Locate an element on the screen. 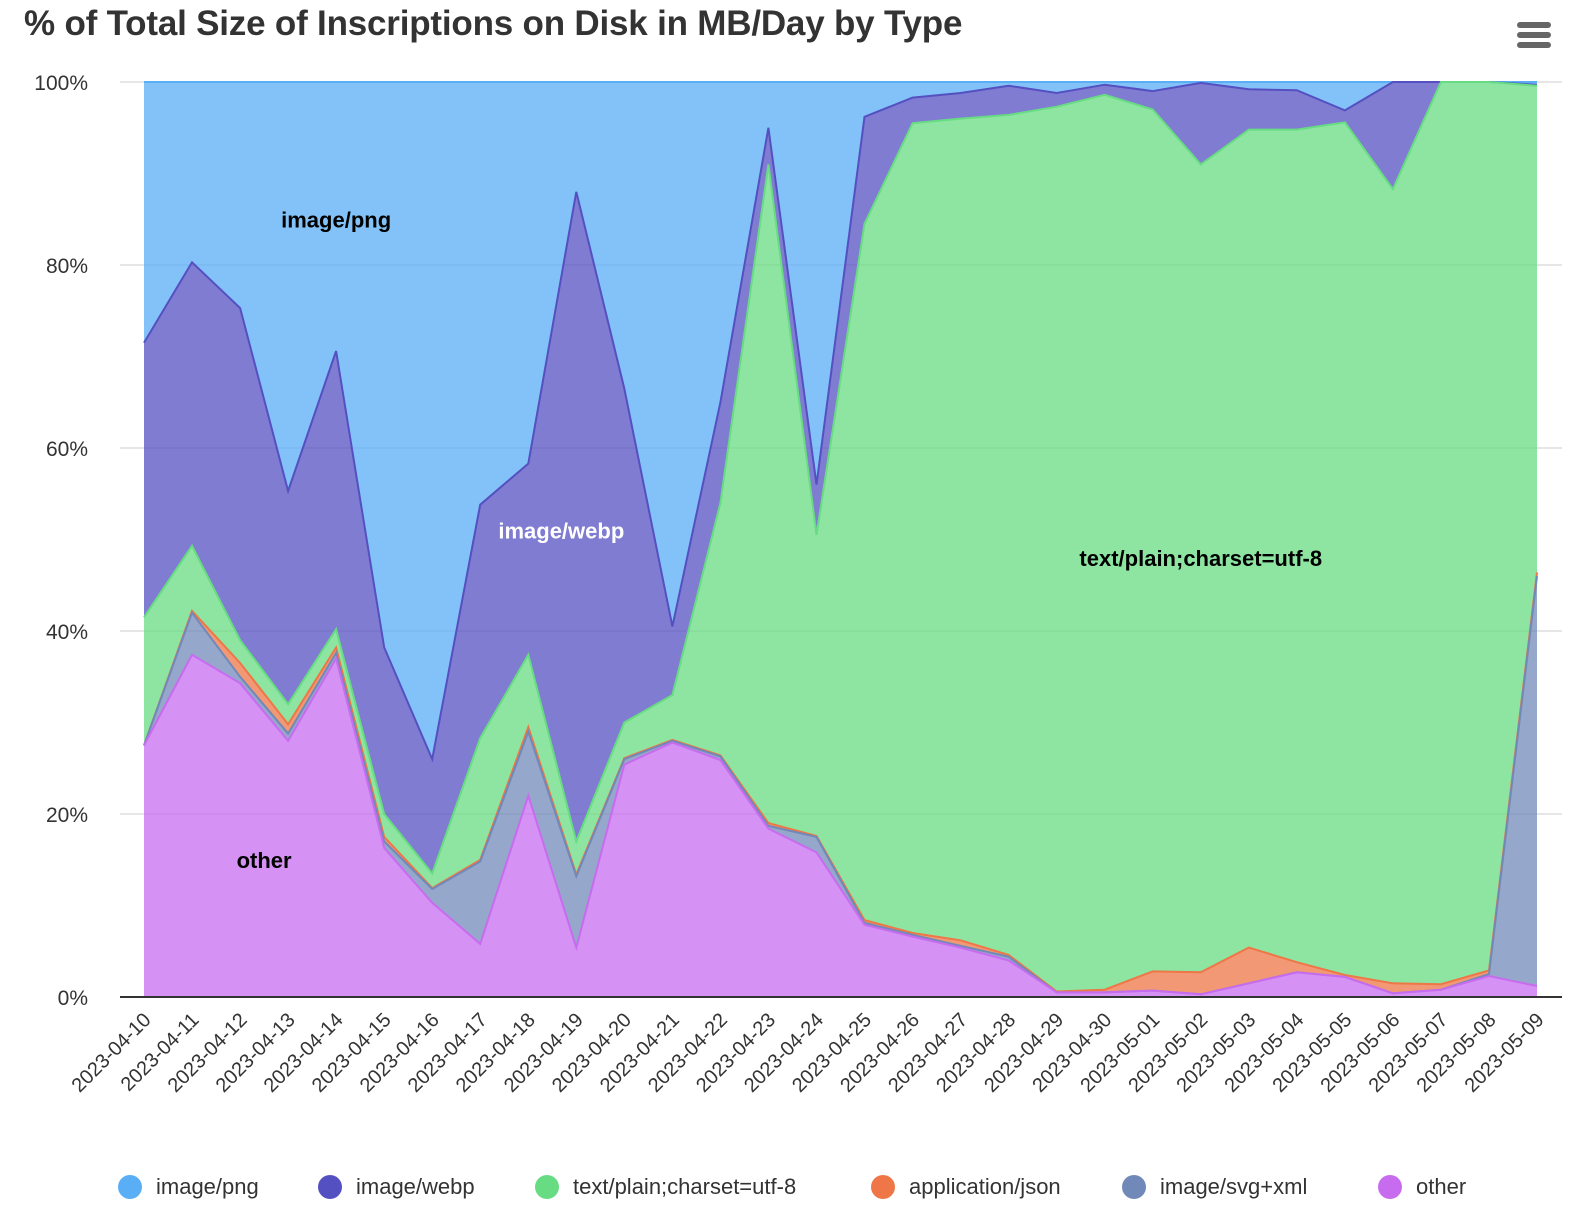 This screenshot has width=1590, height=1232. area-label: text/plain;charset=utf-8 is located at coordinates (1200, 558).